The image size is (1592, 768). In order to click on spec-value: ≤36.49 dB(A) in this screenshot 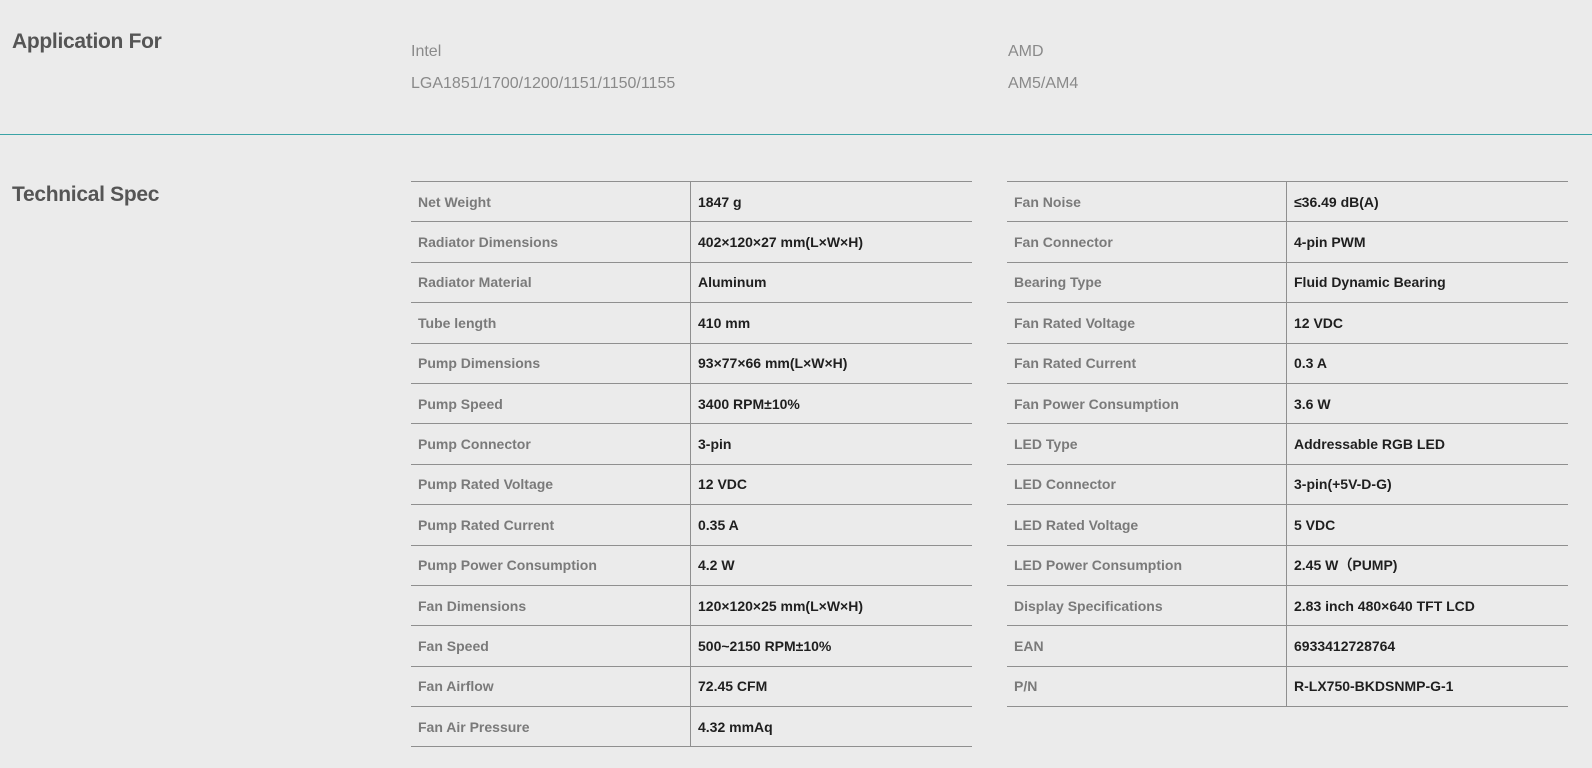, I will do `click(1427, 201)`.